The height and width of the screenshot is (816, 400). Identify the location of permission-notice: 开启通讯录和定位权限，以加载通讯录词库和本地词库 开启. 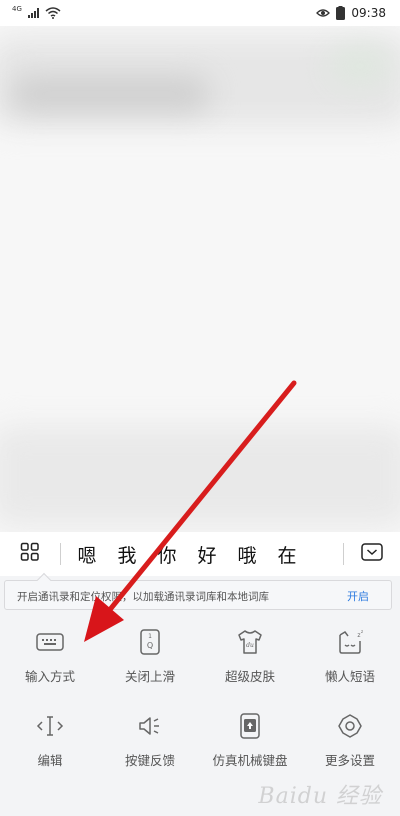
(200, 592).